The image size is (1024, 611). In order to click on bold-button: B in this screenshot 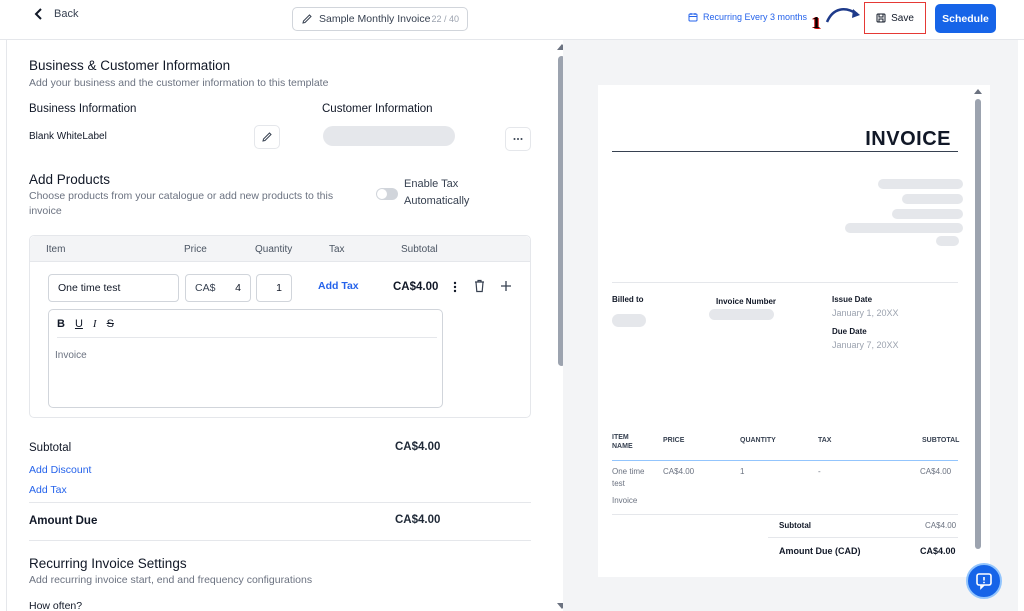, I will do `click(61, 327)`.